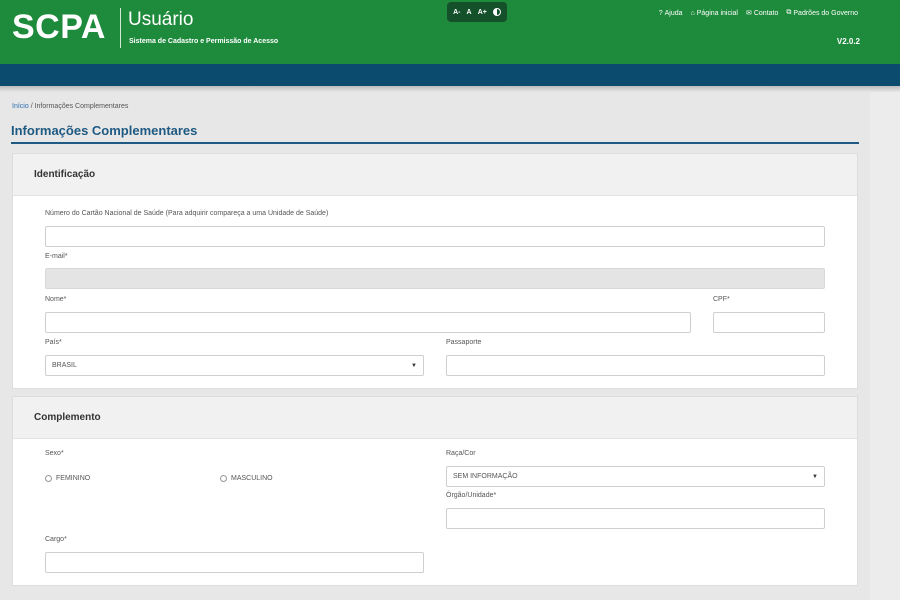 The width and height of the screenshot is (900, 600). What do you see at coordinates (104, 130) in the screenshot?
I see `page-title: Informações Complementares` at bounding box center [104, 130].